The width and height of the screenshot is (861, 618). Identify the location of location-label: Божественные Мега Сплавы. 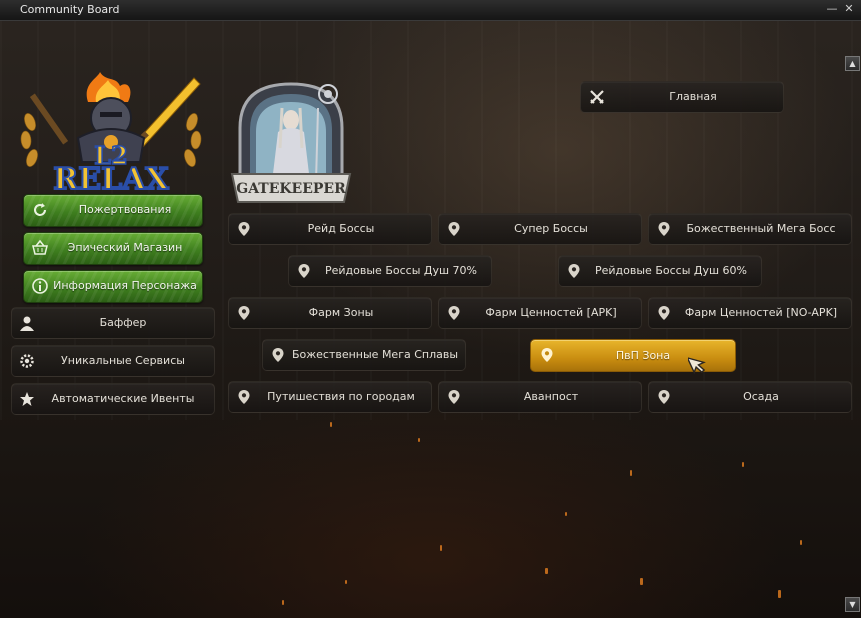
(375, 354).